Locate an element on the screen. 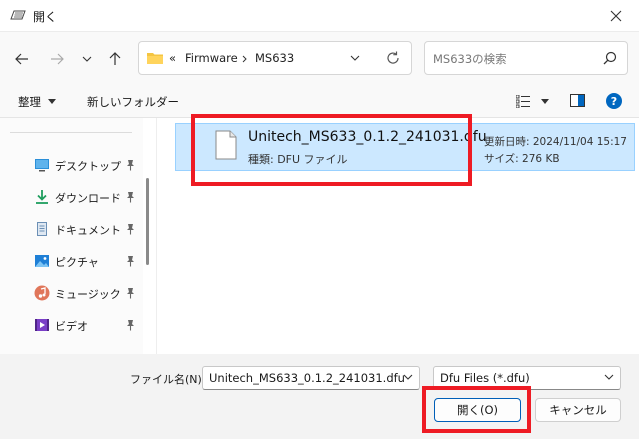 The image size is (639, 439). view-list-icon is located at coordinates (523, 101).